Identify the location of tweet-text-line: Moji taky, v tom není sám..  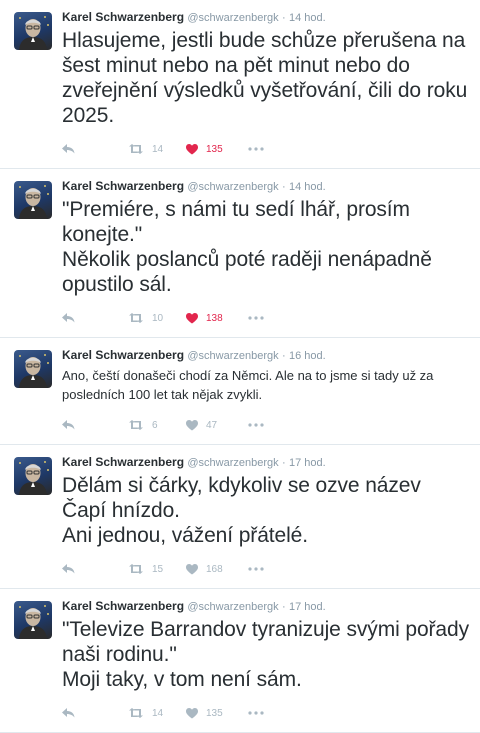
(182, 679).